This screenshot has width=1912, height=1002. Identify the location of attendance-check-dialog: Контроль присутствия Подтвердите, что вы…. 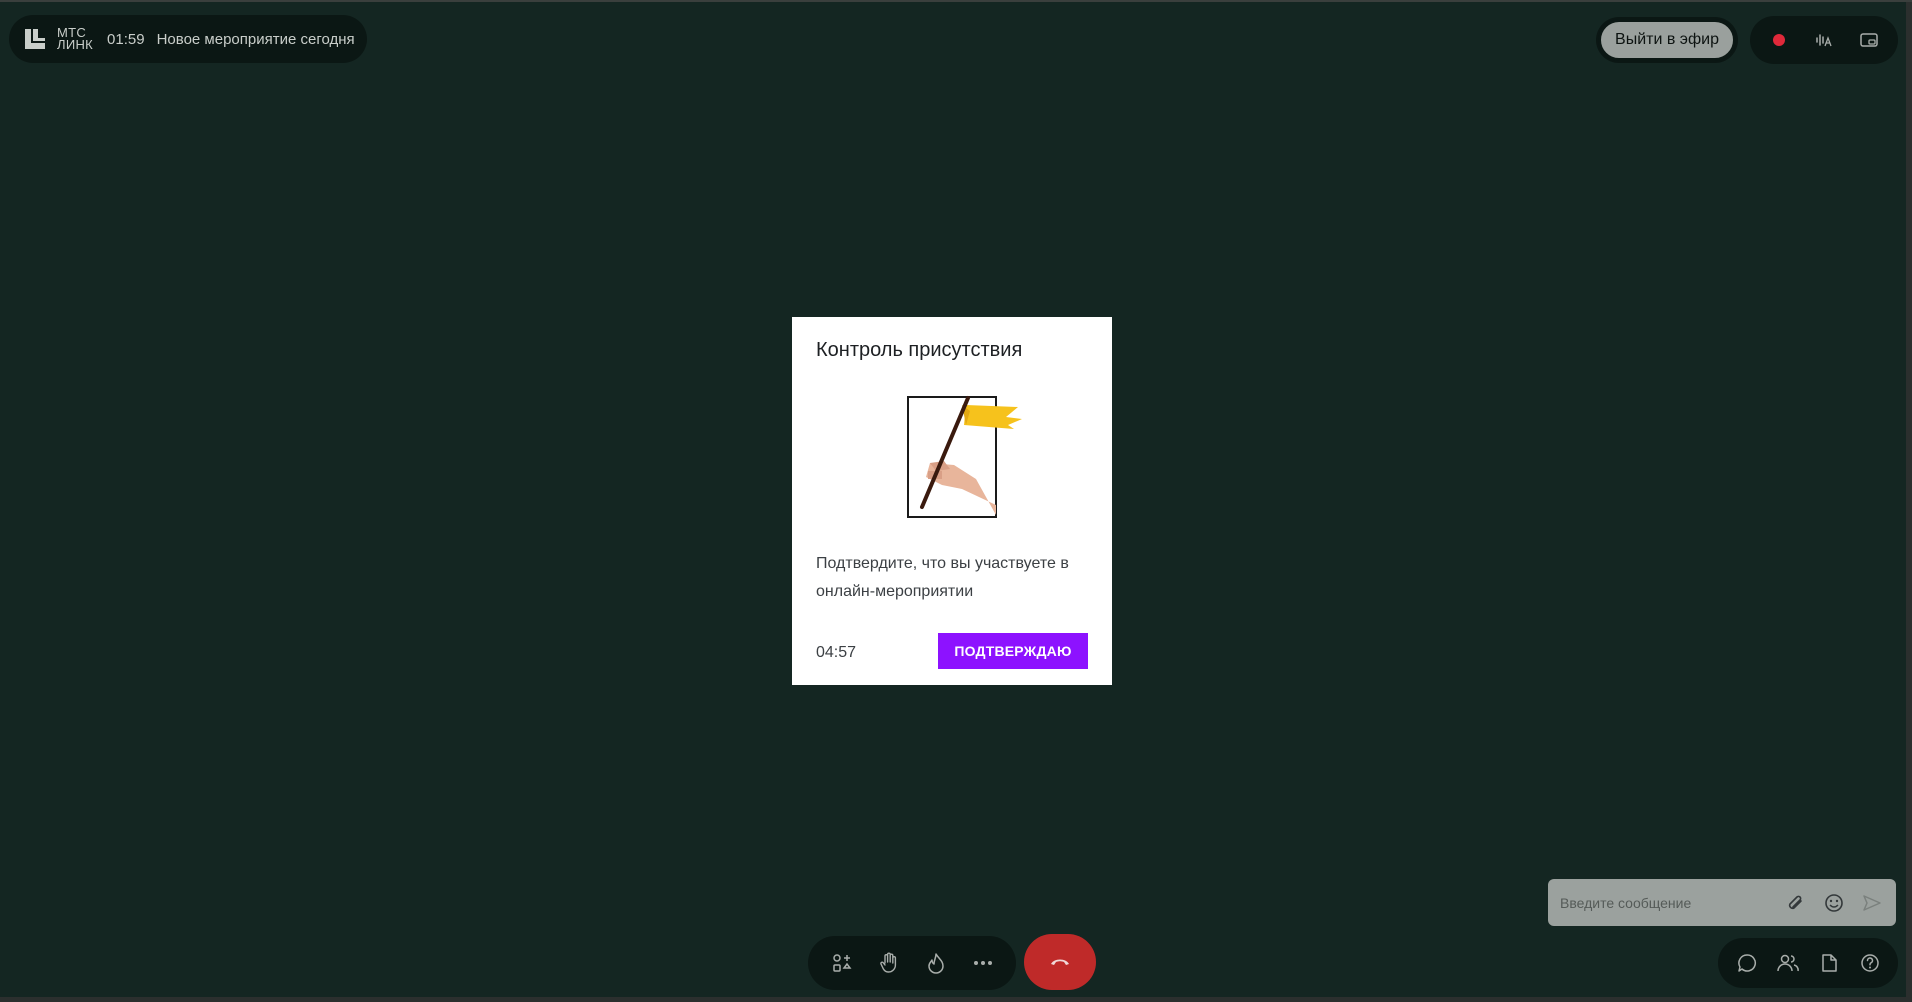
(952, 501).